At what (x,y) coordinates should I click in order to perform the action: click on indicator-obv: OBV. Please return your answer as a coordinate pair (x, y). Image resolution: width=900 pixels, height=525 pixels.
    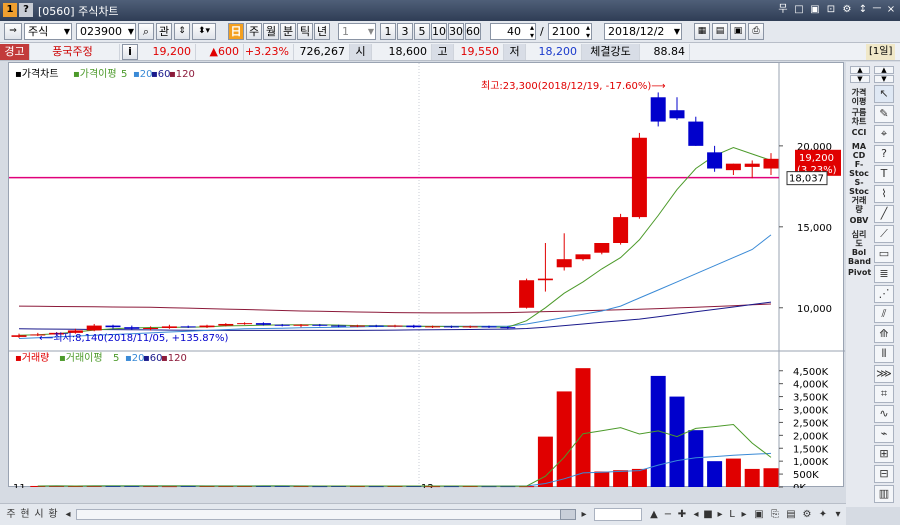
    Looking at the image, I should click on (859, 220).